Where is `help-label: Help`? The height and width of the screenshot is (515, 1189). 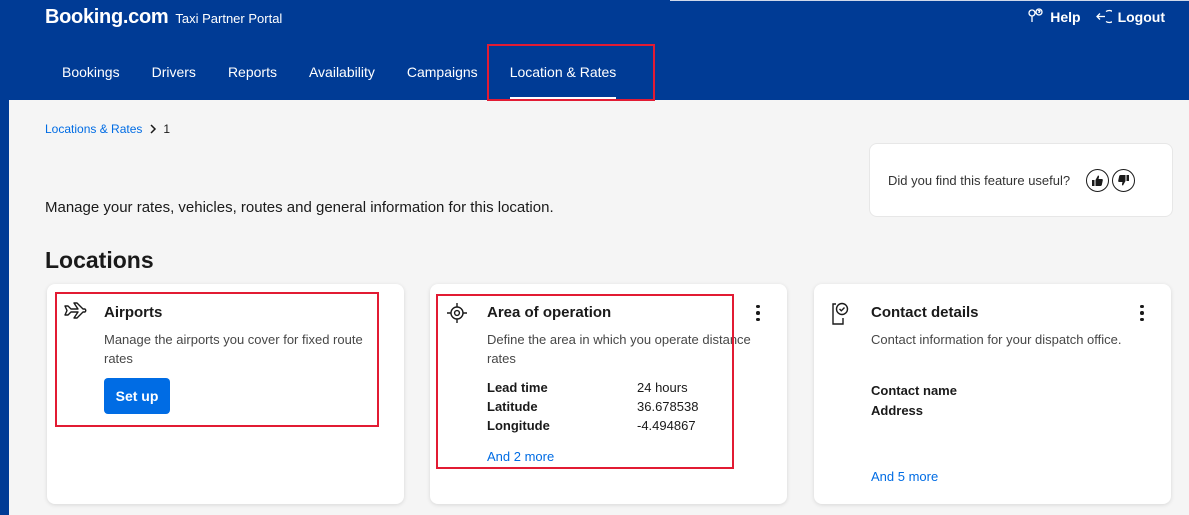 help-label: Help is located at coordinates (1065, 16).